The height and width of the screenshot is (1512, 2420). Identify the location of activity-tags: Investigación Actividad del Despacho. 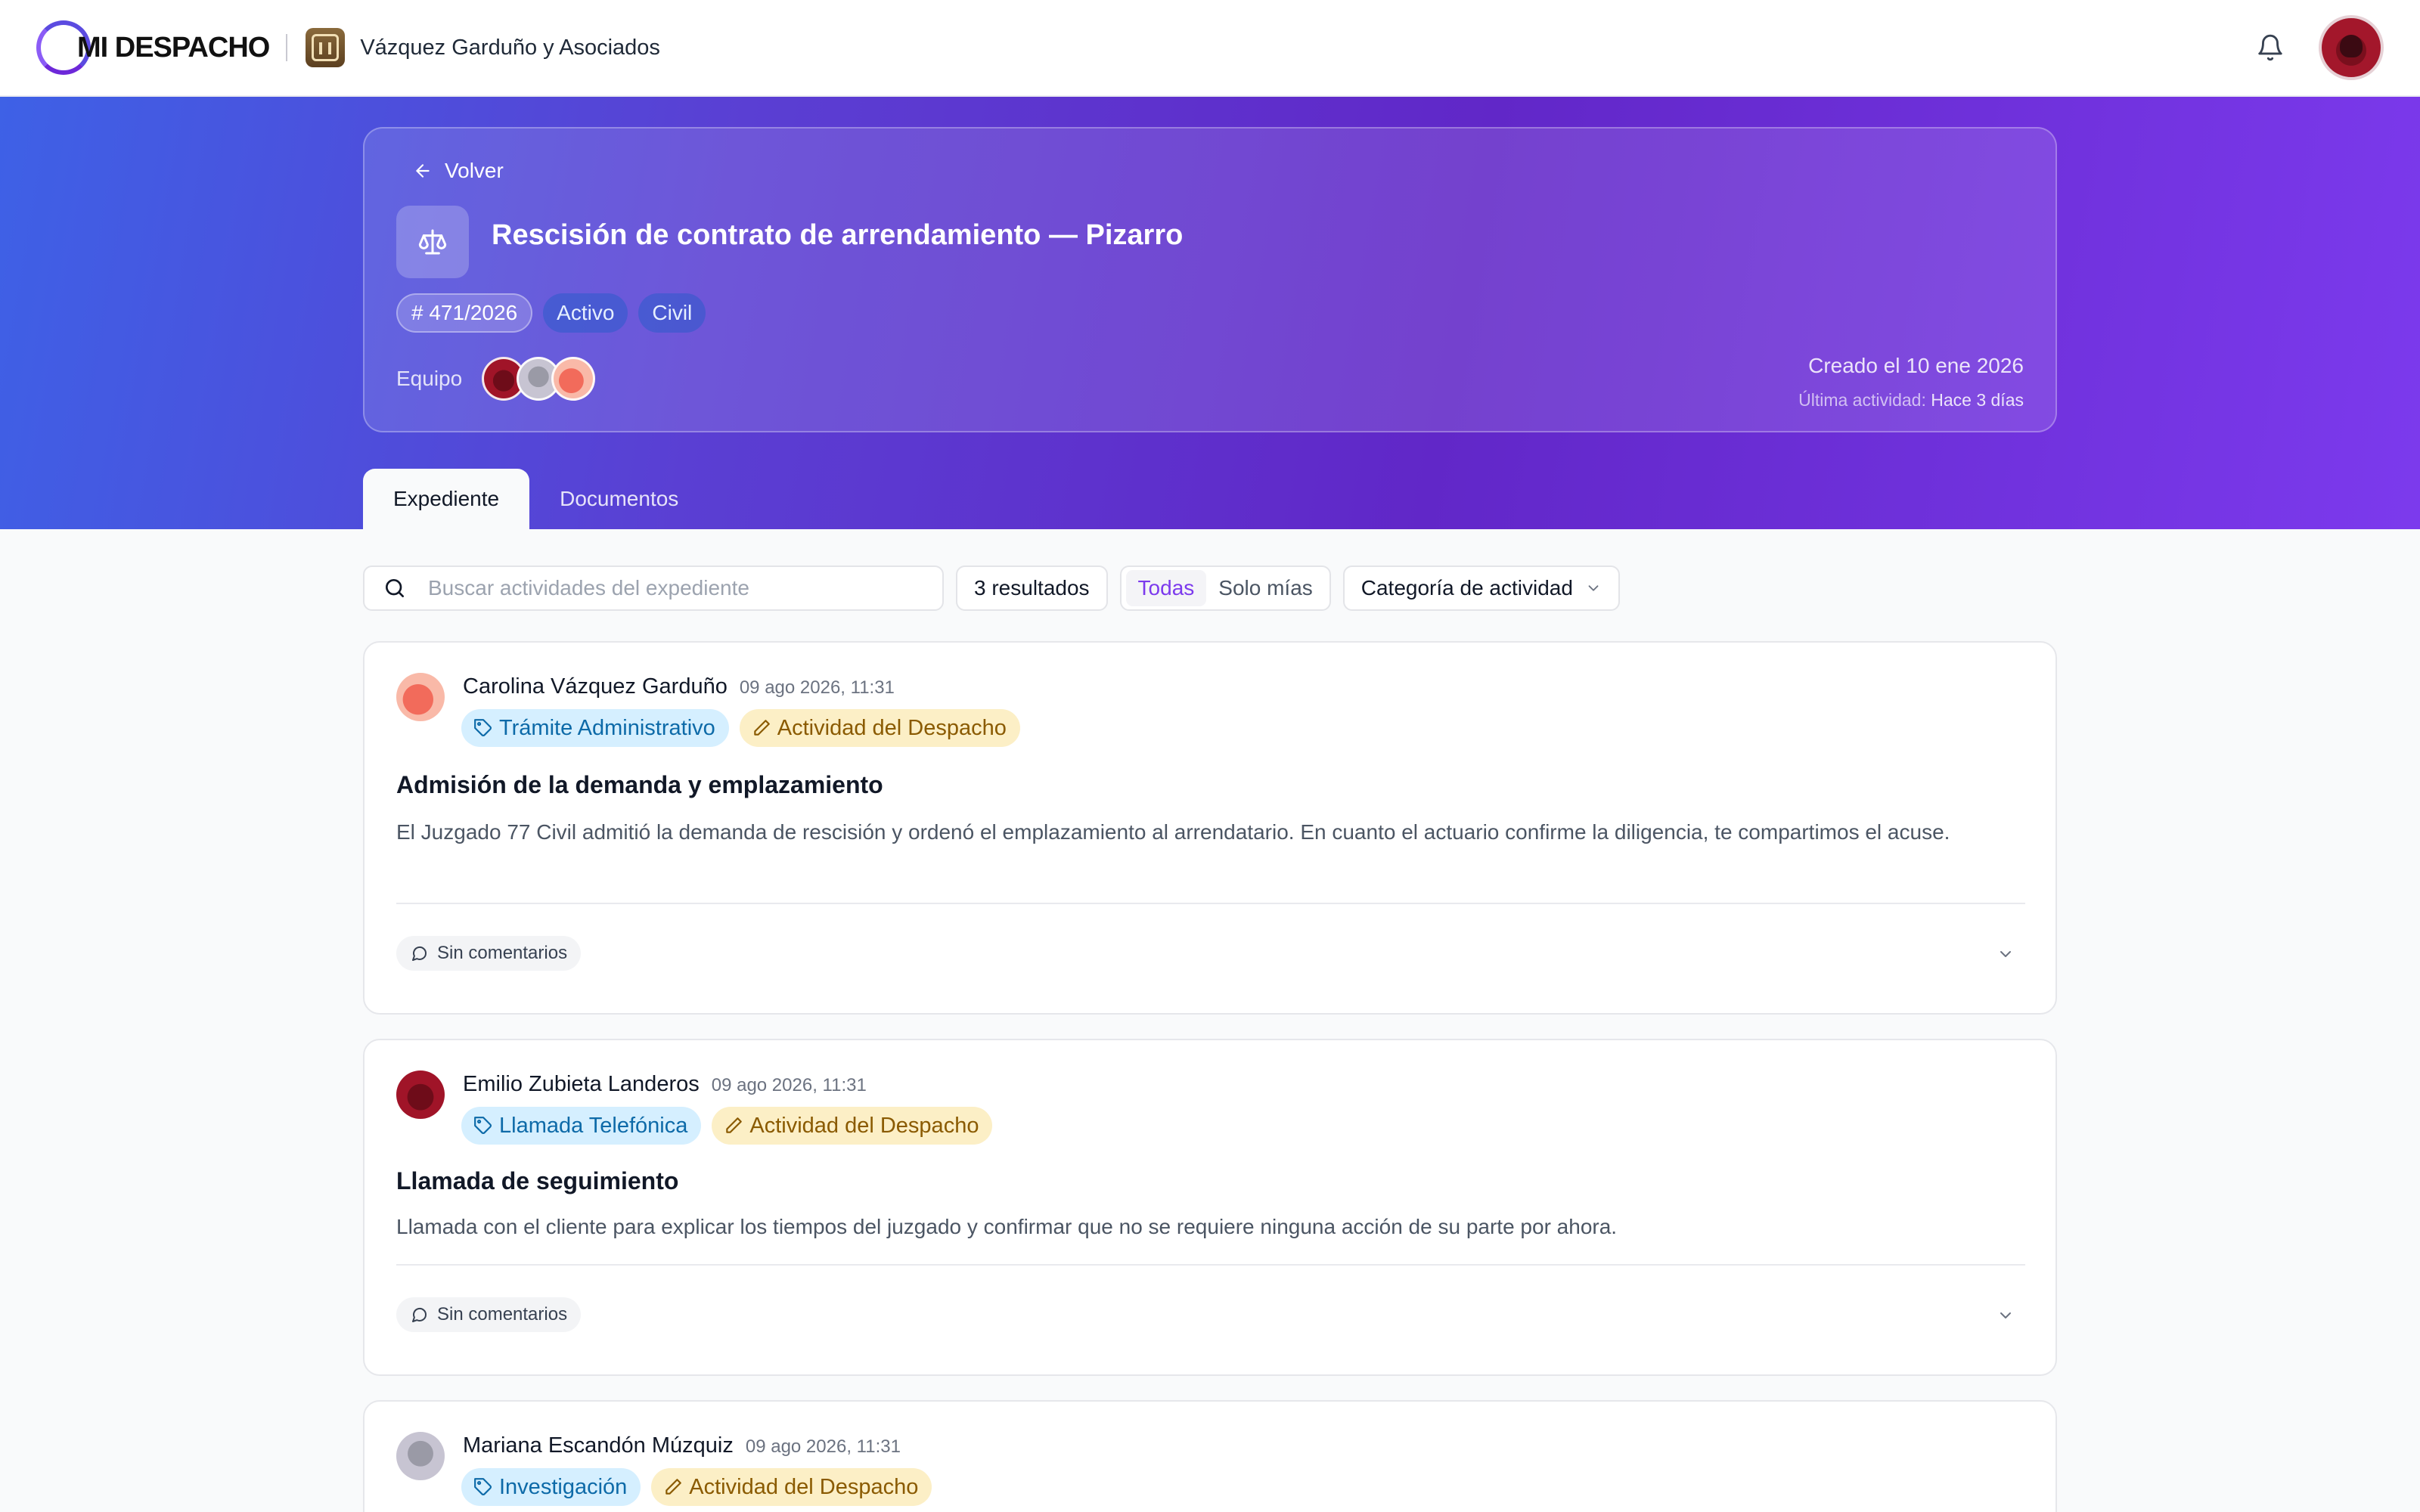
(696, 1487).